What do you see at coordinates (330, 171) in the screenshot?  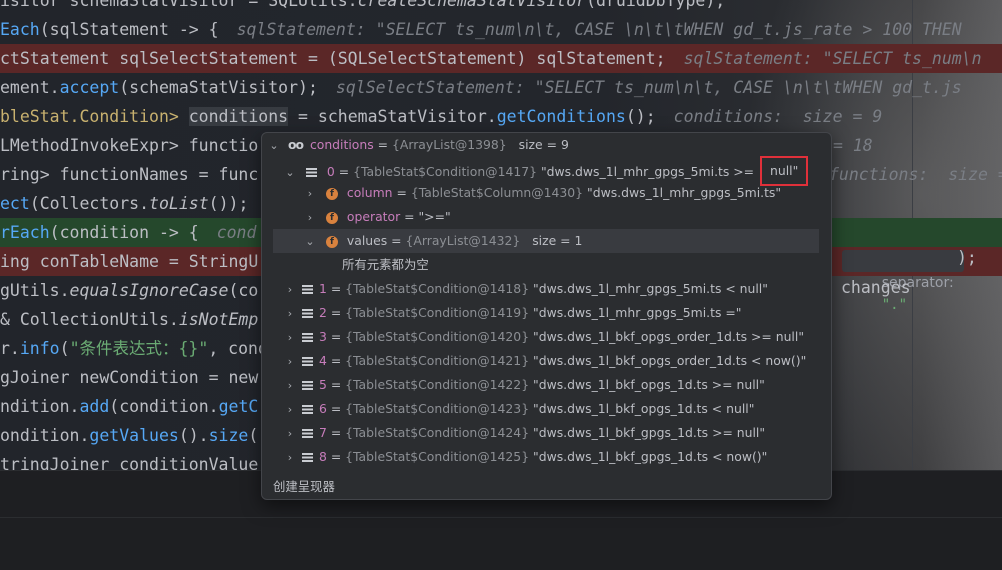 I see `item-index: 0` at bounding box center [330, 171].